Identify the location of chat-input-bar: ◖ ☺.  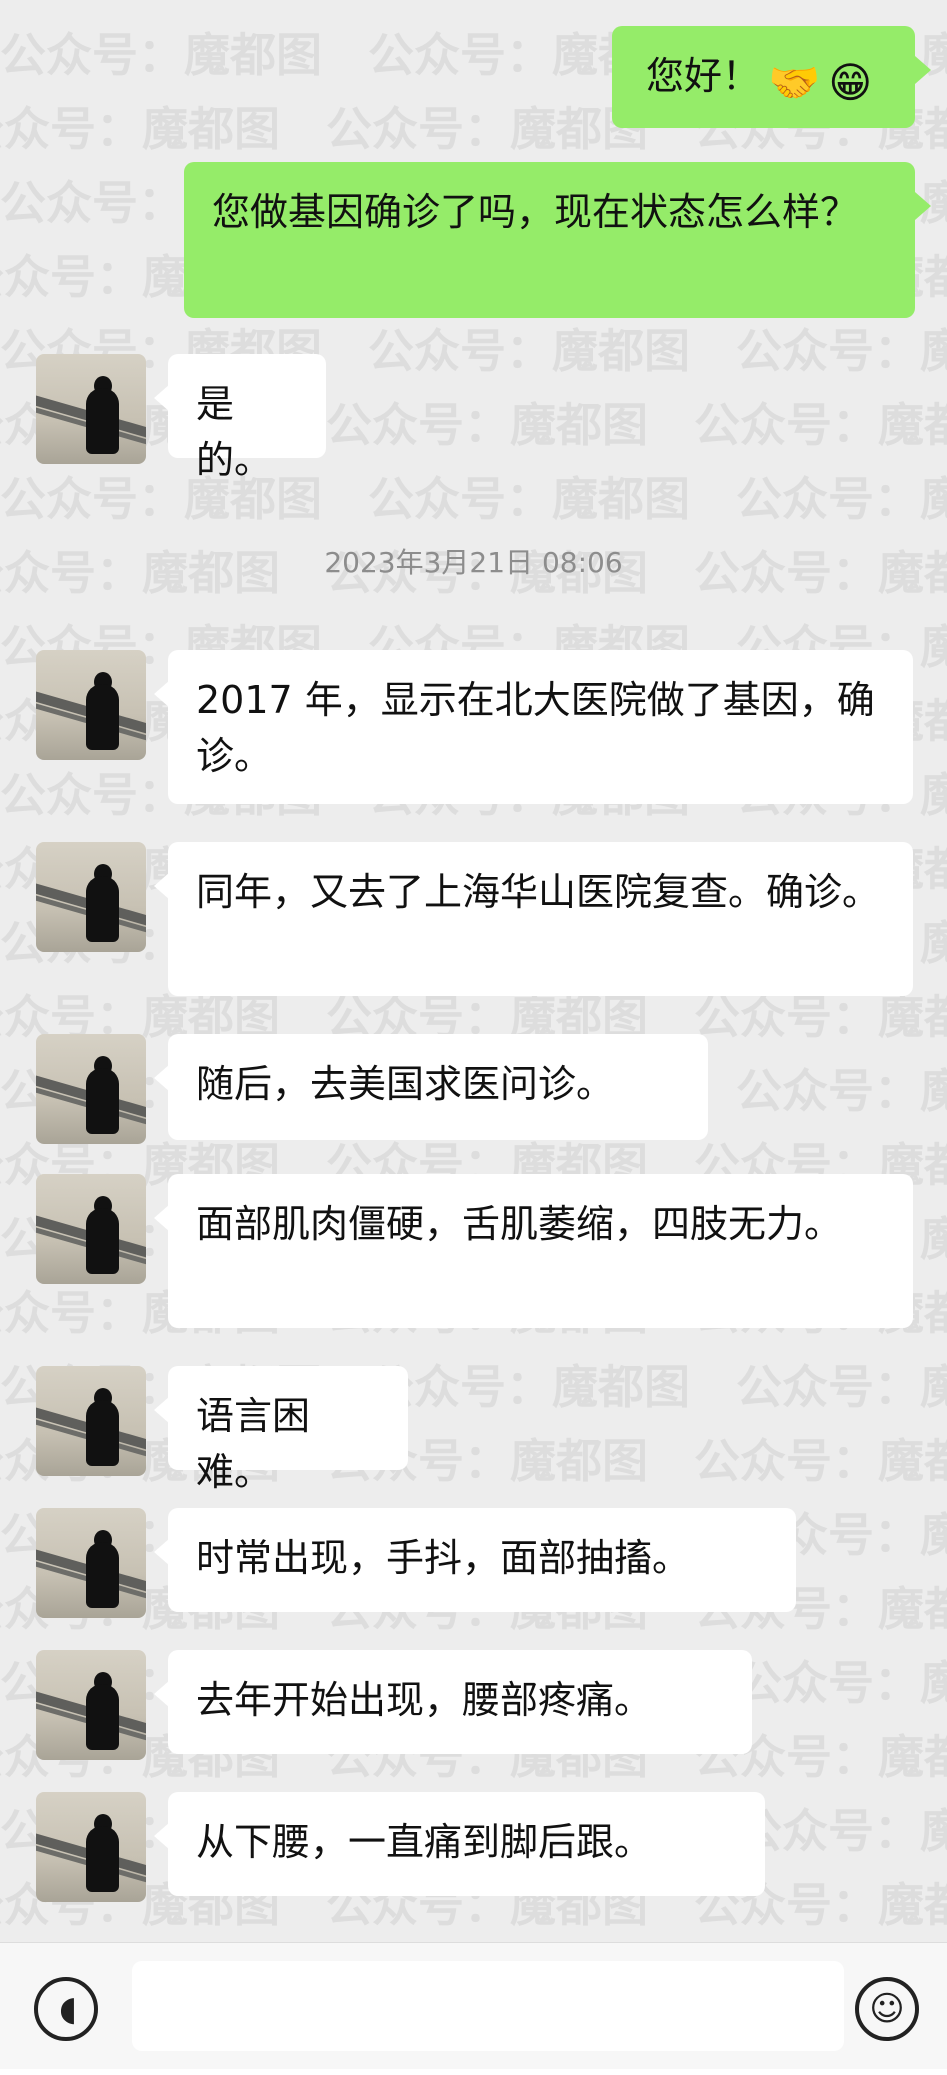
(473, 2008).